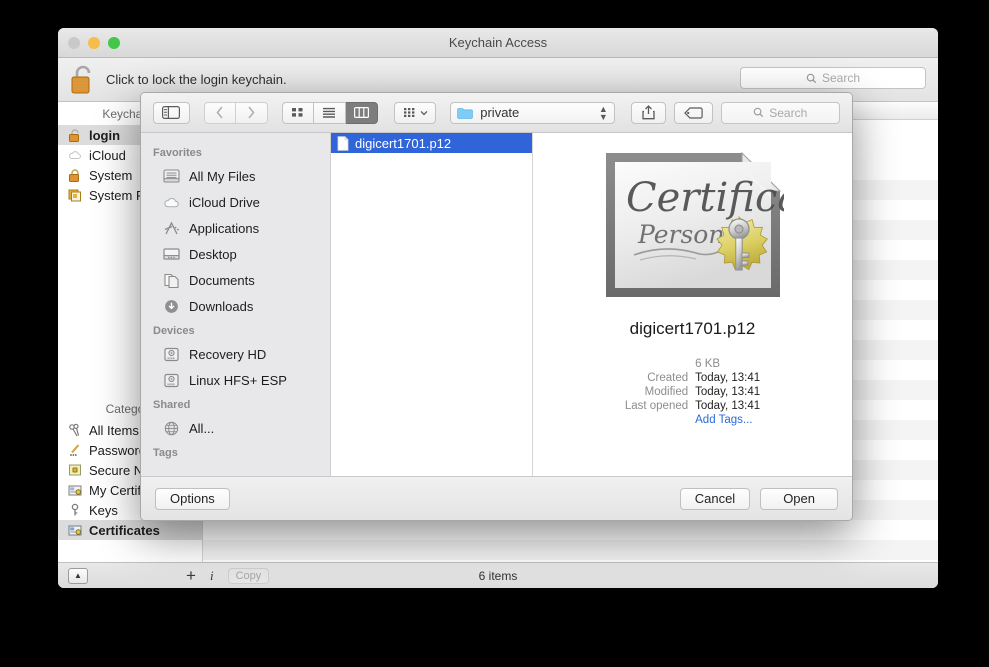 The height and width of the screenshot is (667, 989). What do you see at coordinates (532, 112) in the screenshot?
I see `path-popup-button: private ▲ ▼` at bounding box center [532, 112].